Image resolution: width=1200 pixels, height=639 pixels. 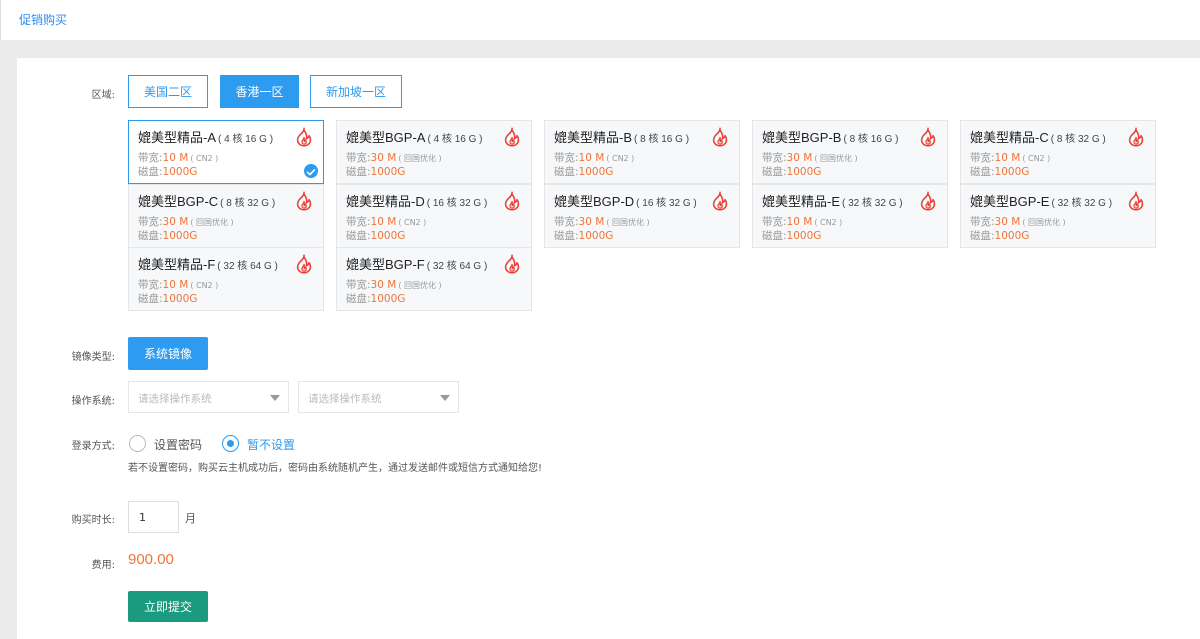 What do you see at coordinates (594, 201) in the screenshot?
I see `plan-title: 媲美型BGP-D` at bounding box center [594, 201].